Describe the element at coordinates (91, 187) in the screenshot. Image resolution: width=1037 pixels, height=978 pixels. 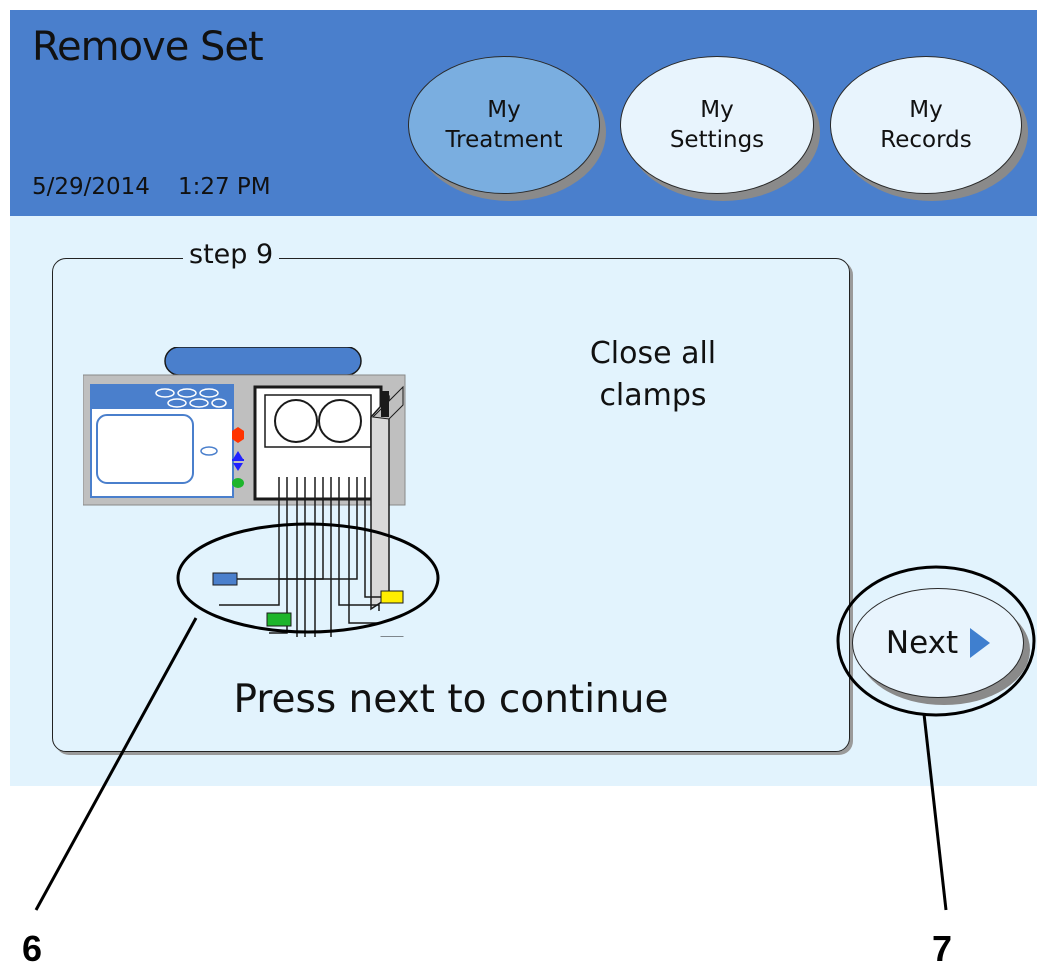
I see `date-label: 5/29/2014` at that location.